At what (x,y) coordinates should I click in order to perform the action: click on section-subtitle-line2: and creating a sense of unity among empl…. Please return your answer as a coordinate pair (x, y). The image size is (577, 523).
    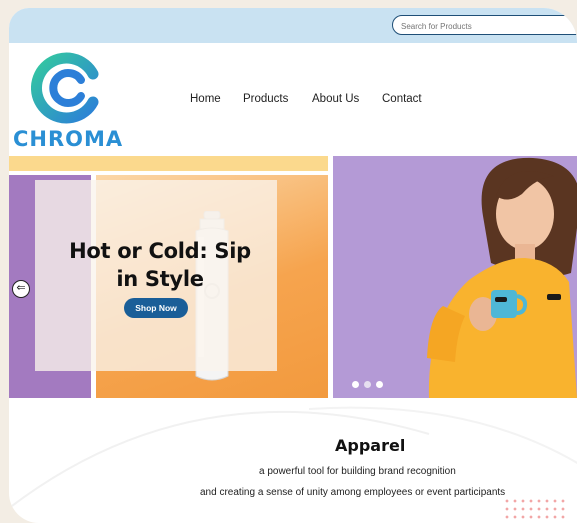
    Looking at the image, I should click on (353, 492).